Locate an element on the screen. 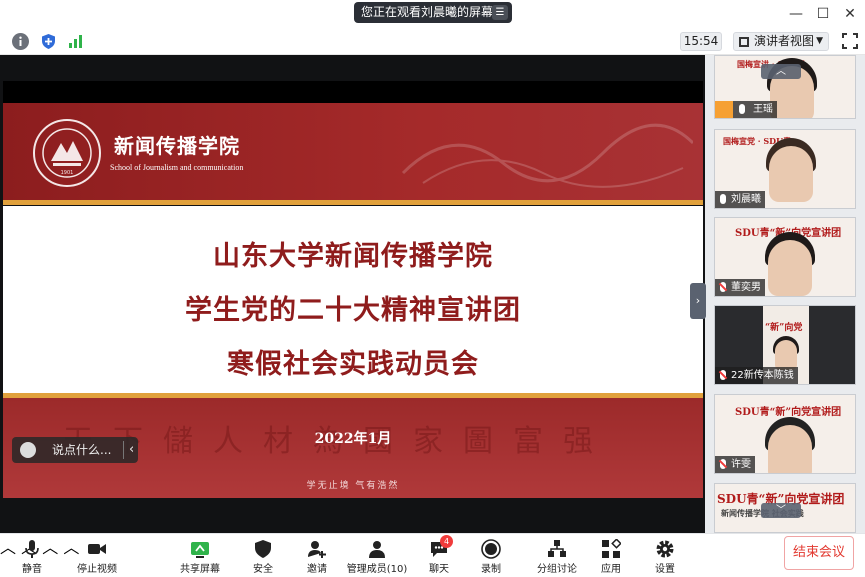 The height and width of the screenshot is (577, 865). gallery-collapse-icon: › is located at coordinates (698, 301).